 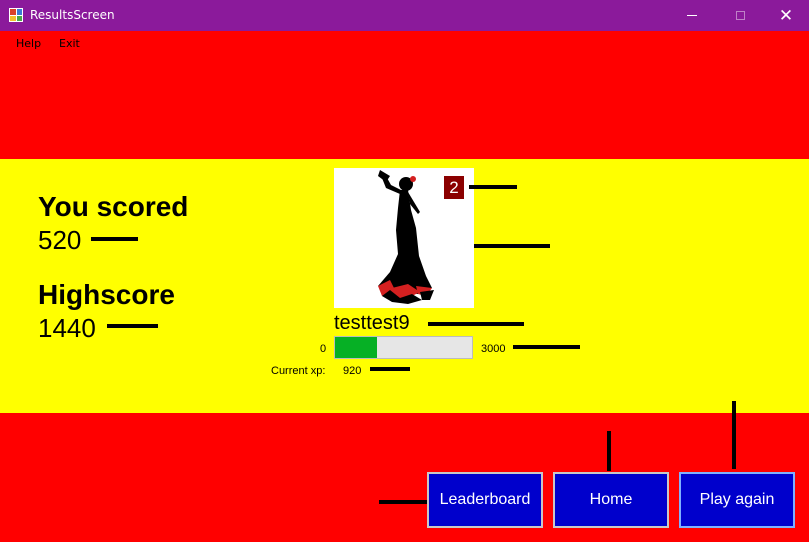 What do you see at coordinates (60, 240) in the screenshot?
I see `score-value: 520` at bounding box center [60, 240].